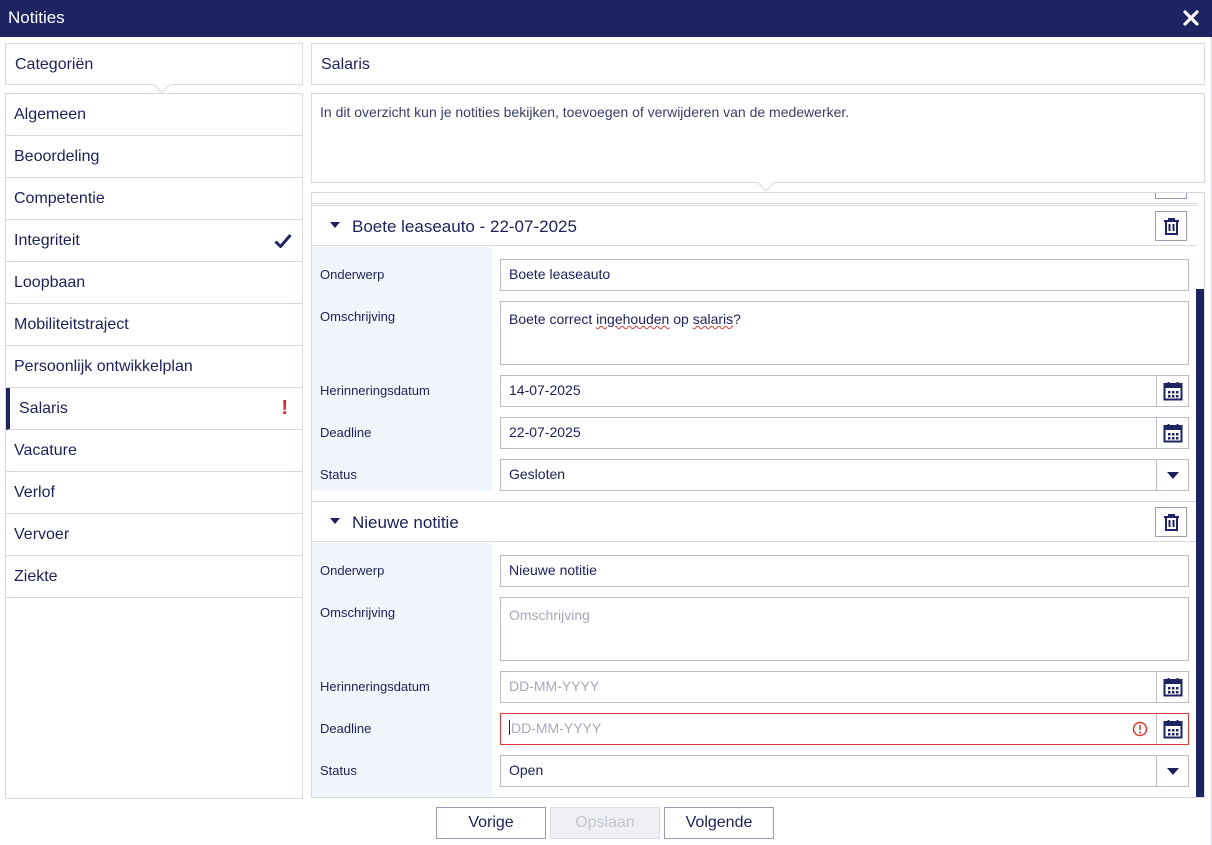 Image resolution: width=1212 pixels, height=845 pixels. I want to click on category-item-competentie: Competentie, so click(154, 199).